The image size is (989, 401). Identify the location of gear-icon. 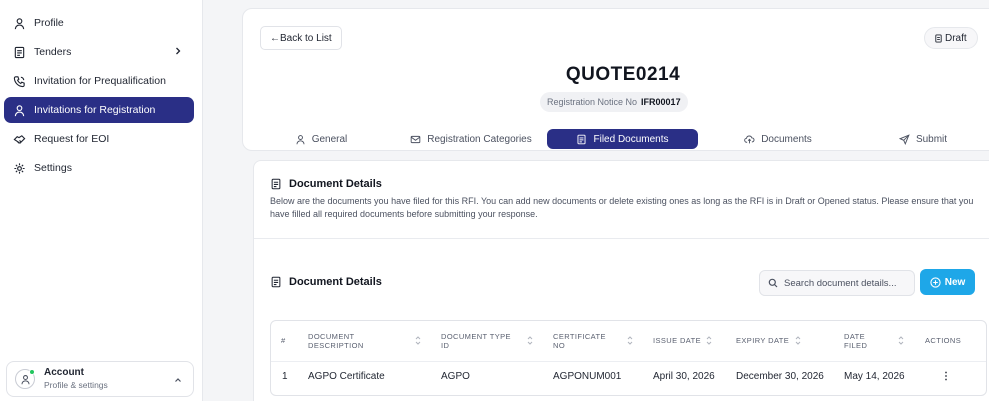
(19, 168).